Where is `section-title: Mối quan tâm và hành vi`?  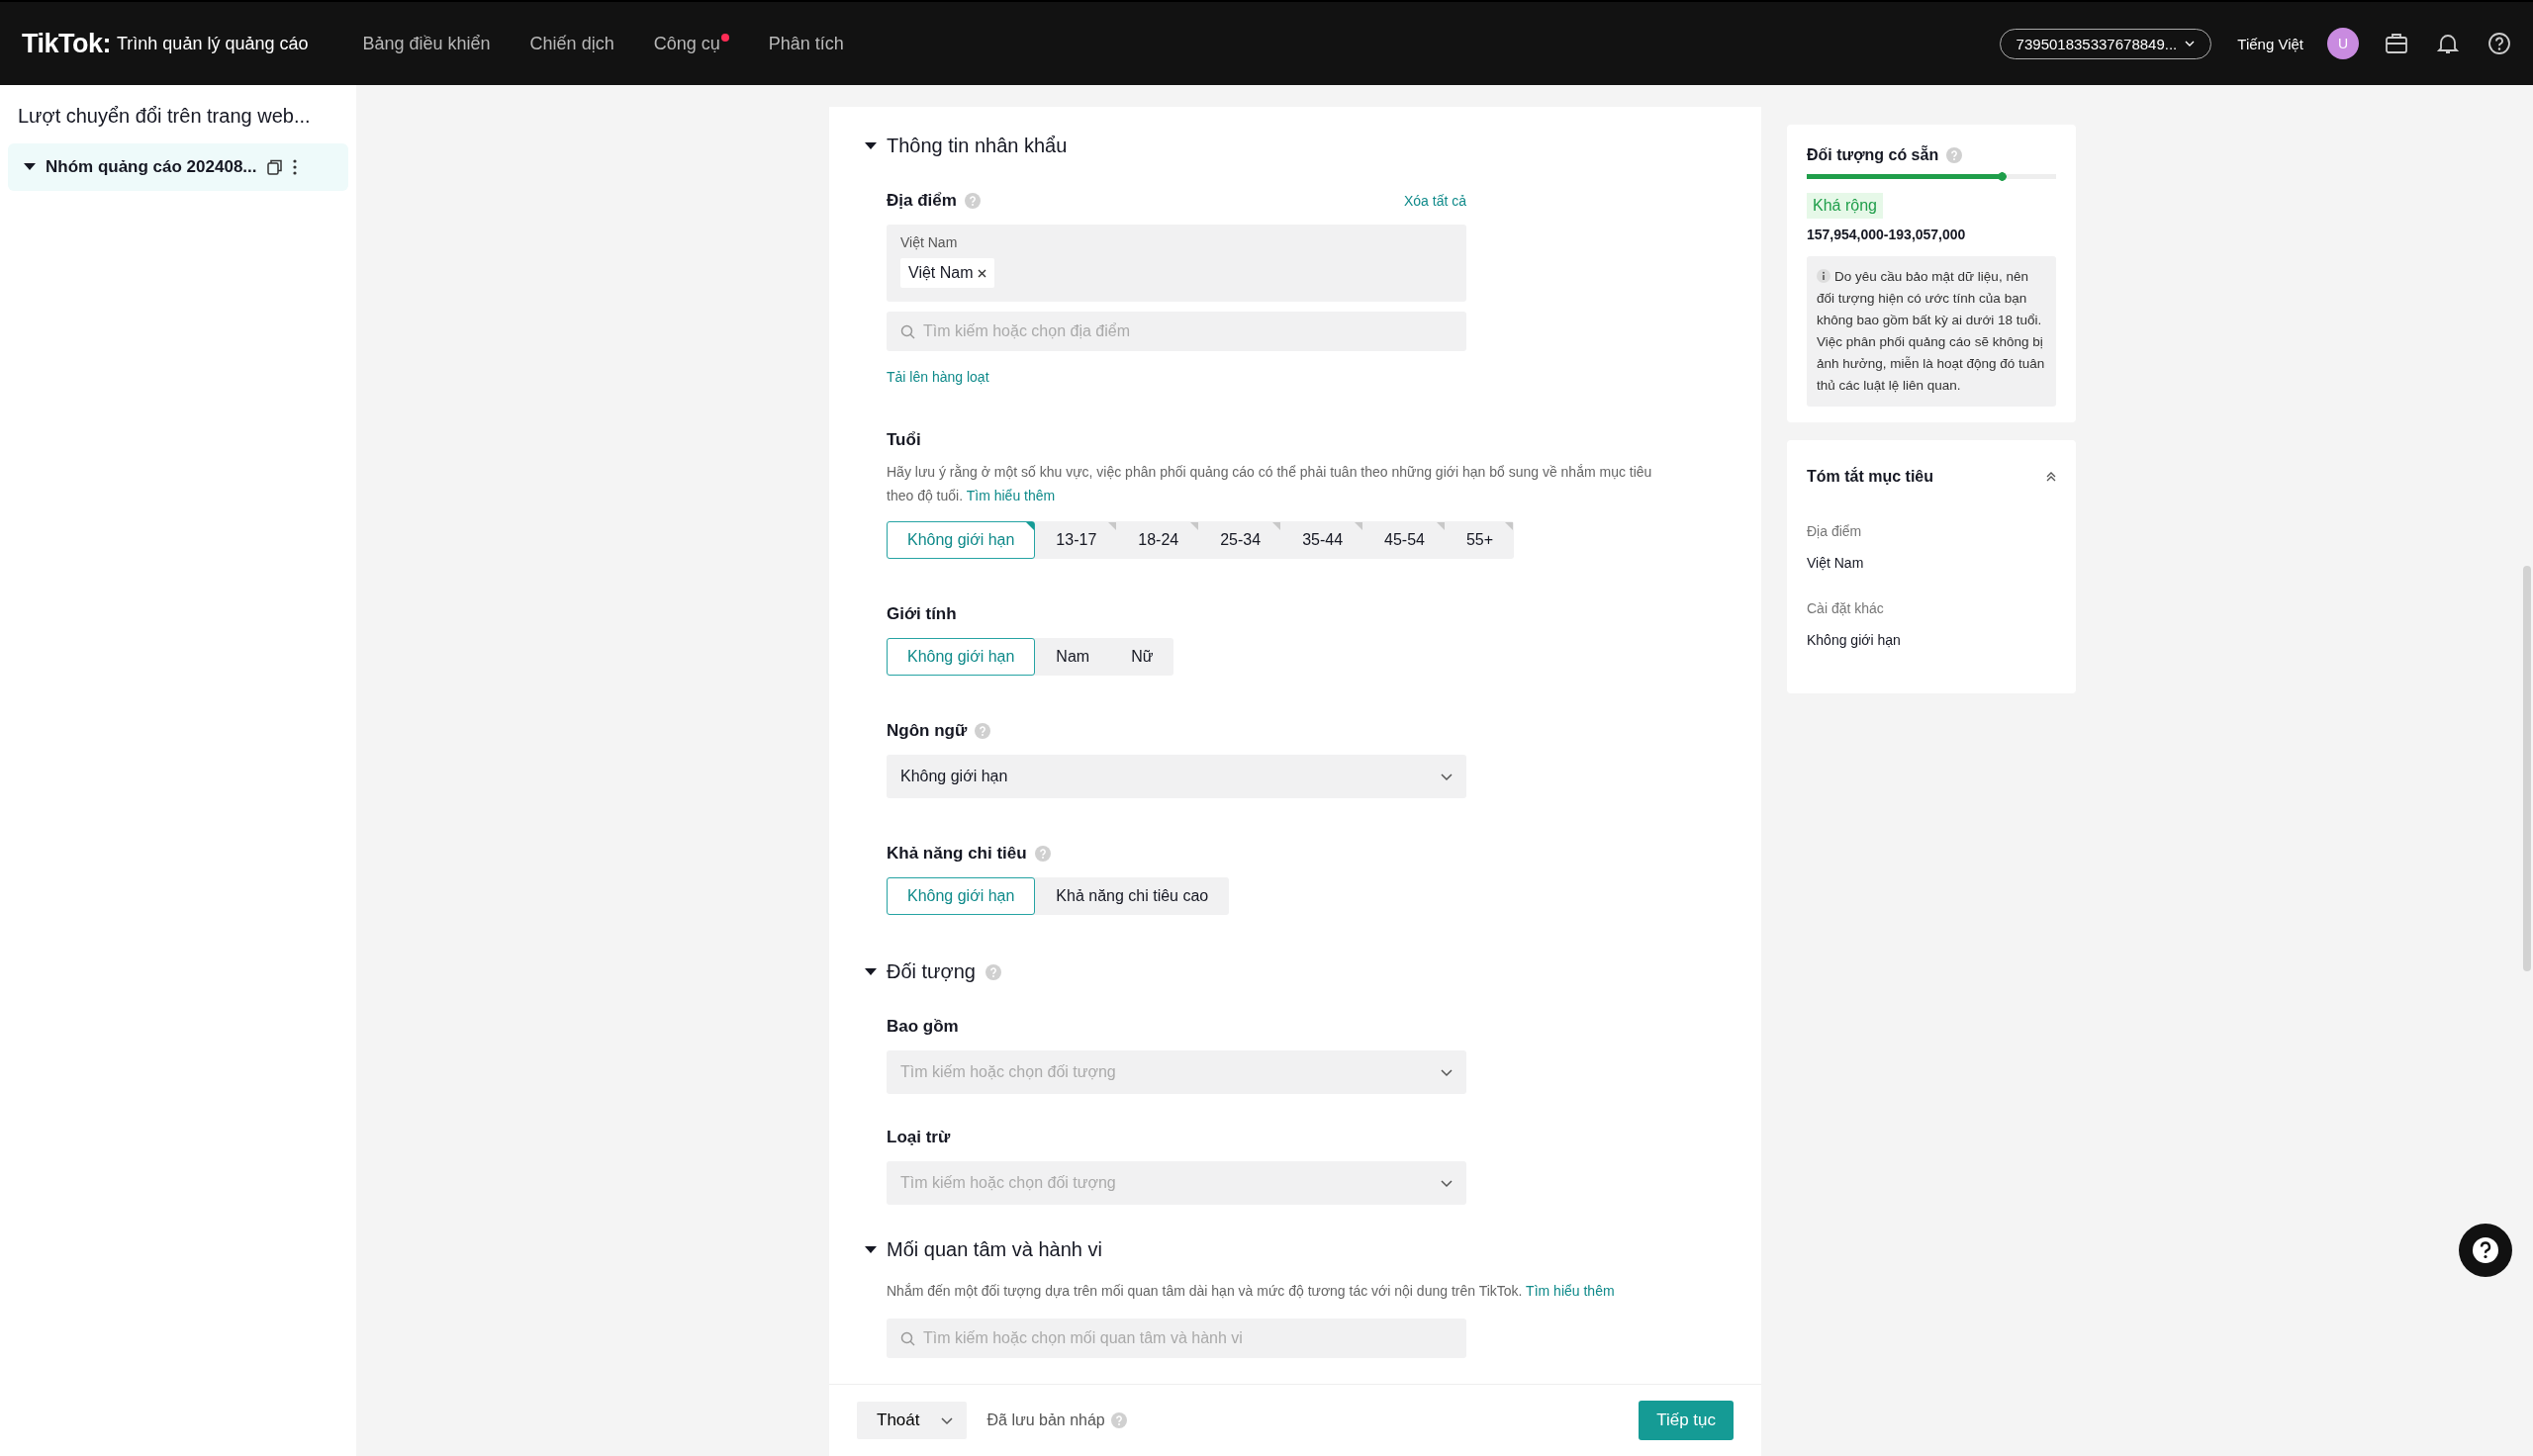
section-title: Mối quan tâm và hành vi is located at coordinates (995, 1249).